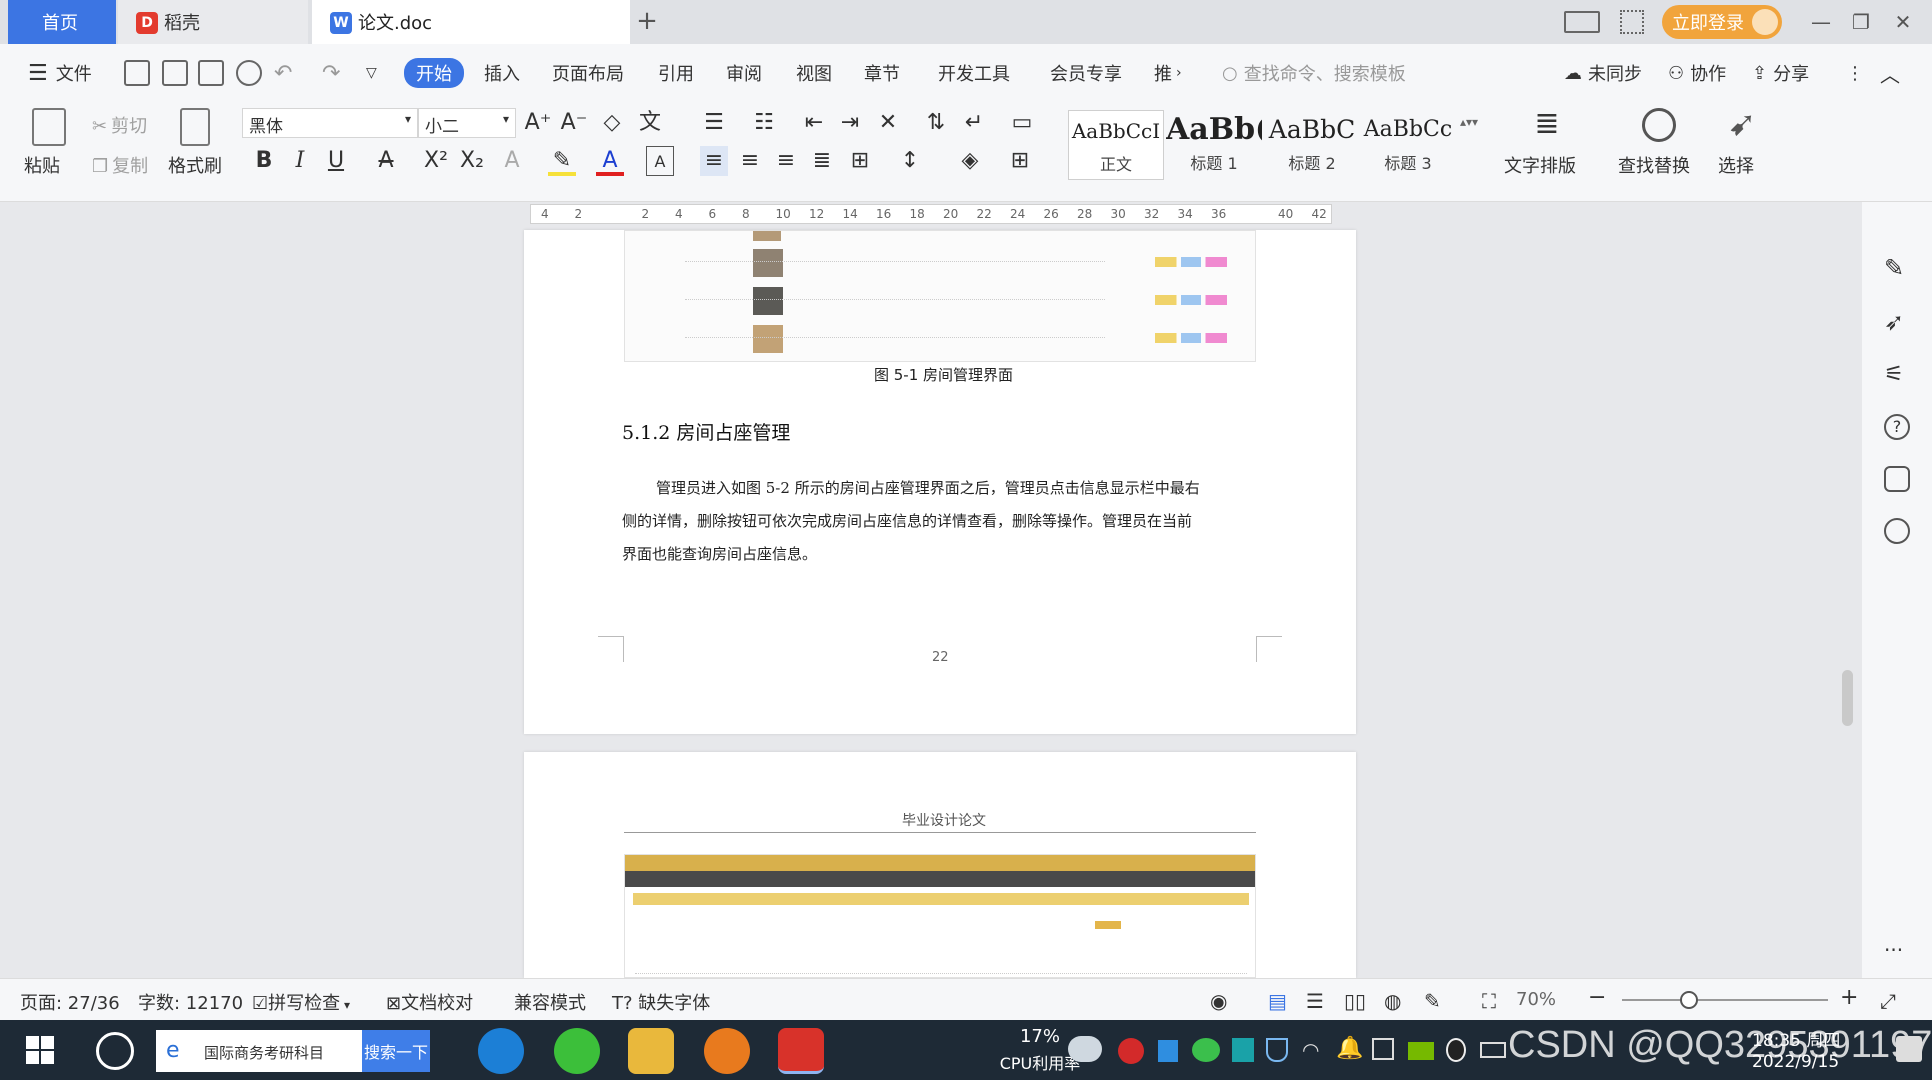 The image size is (1932, 1080). I want to click on assistant-icon, so click(115, 1051).